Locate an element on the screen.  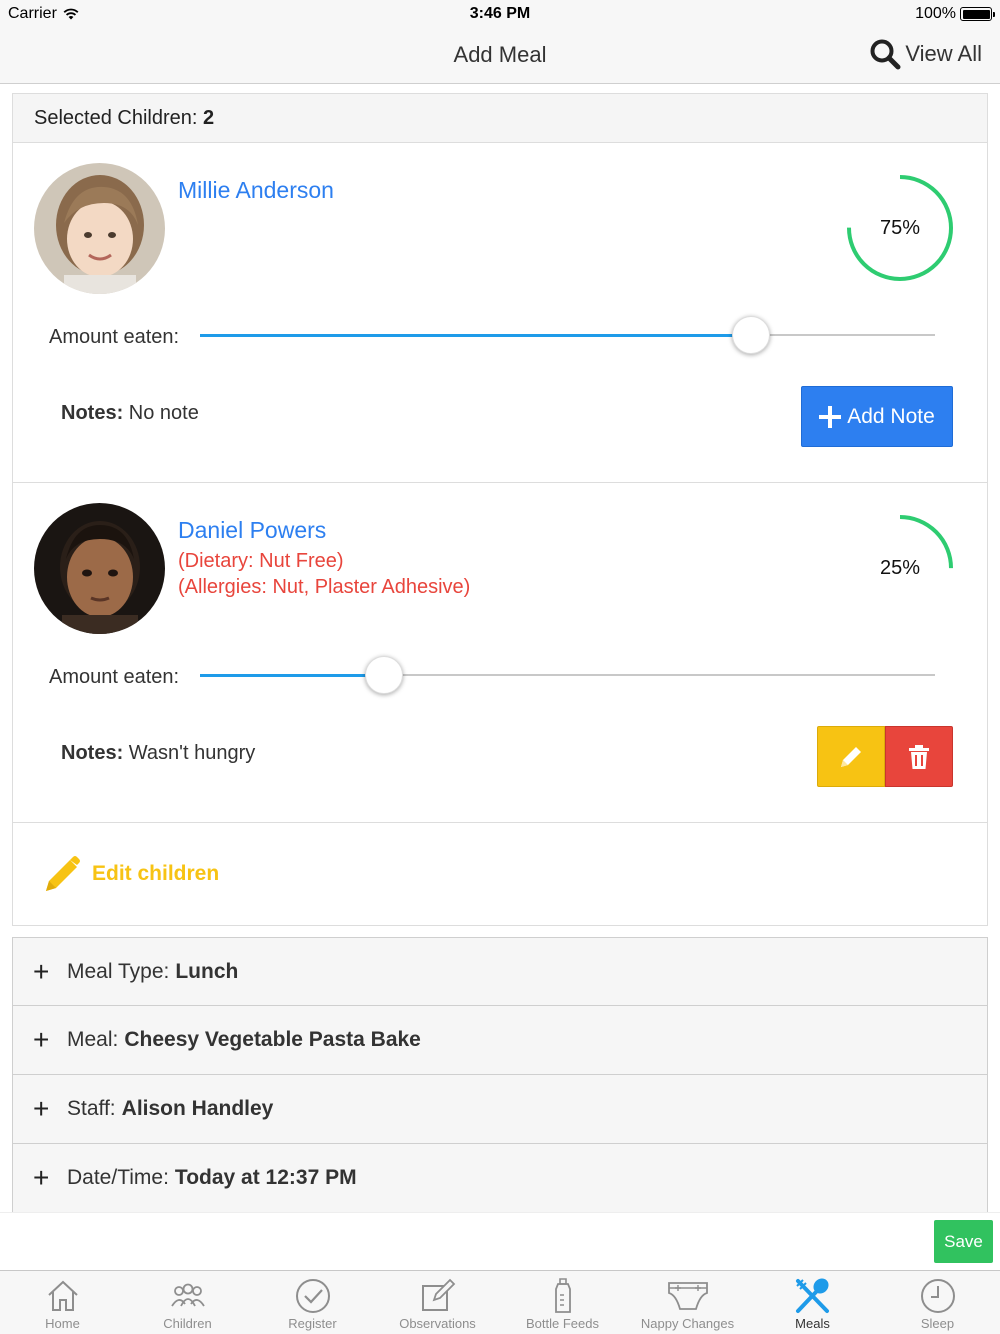
progress-percent: 75% is located at coordinates (900, 228).